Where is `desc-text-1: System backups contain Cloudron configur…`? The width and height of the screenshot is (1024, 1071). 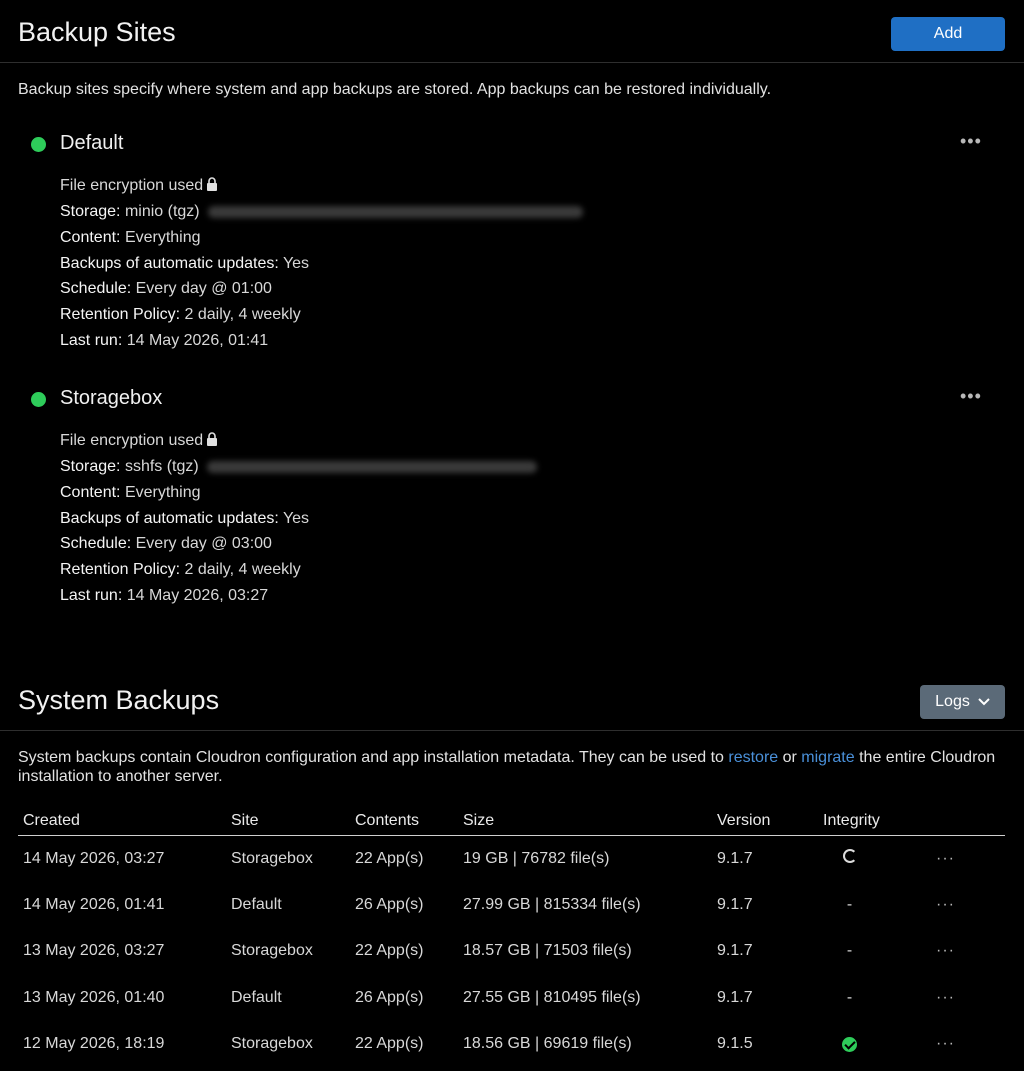
desc-text-1: System backups contain Cloudron configur… is located at coordinates (373, 757).